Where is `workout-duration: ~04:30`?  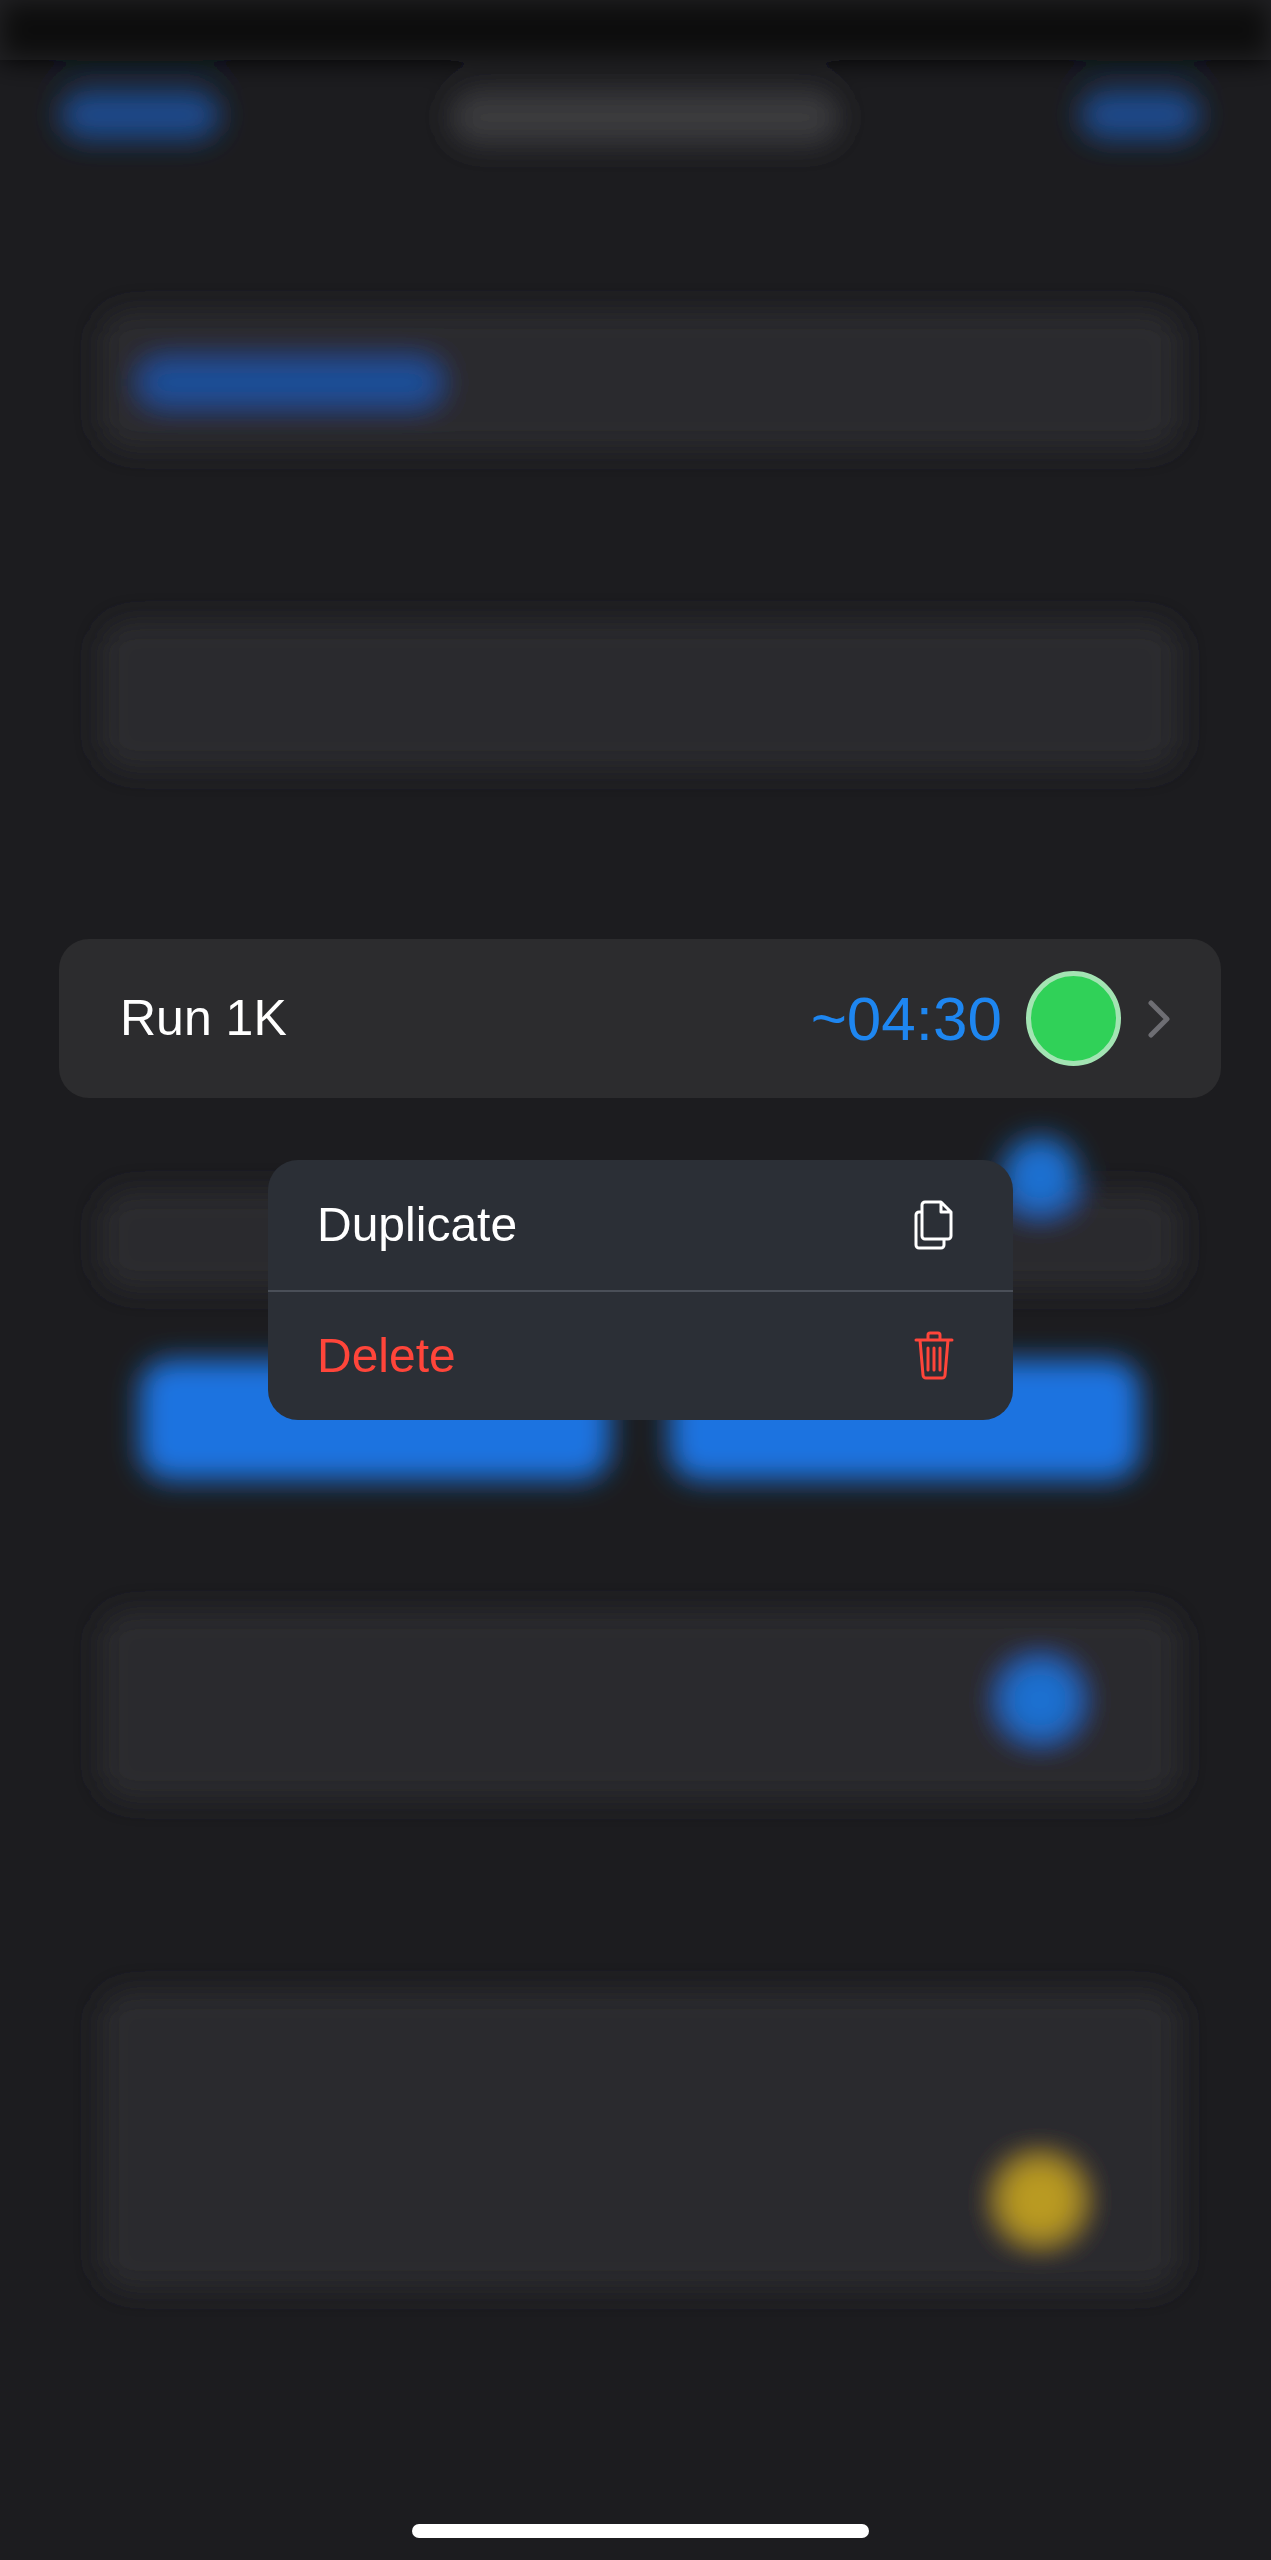 workout-duration: ~04:30 is located at coordinates (906, 1019).